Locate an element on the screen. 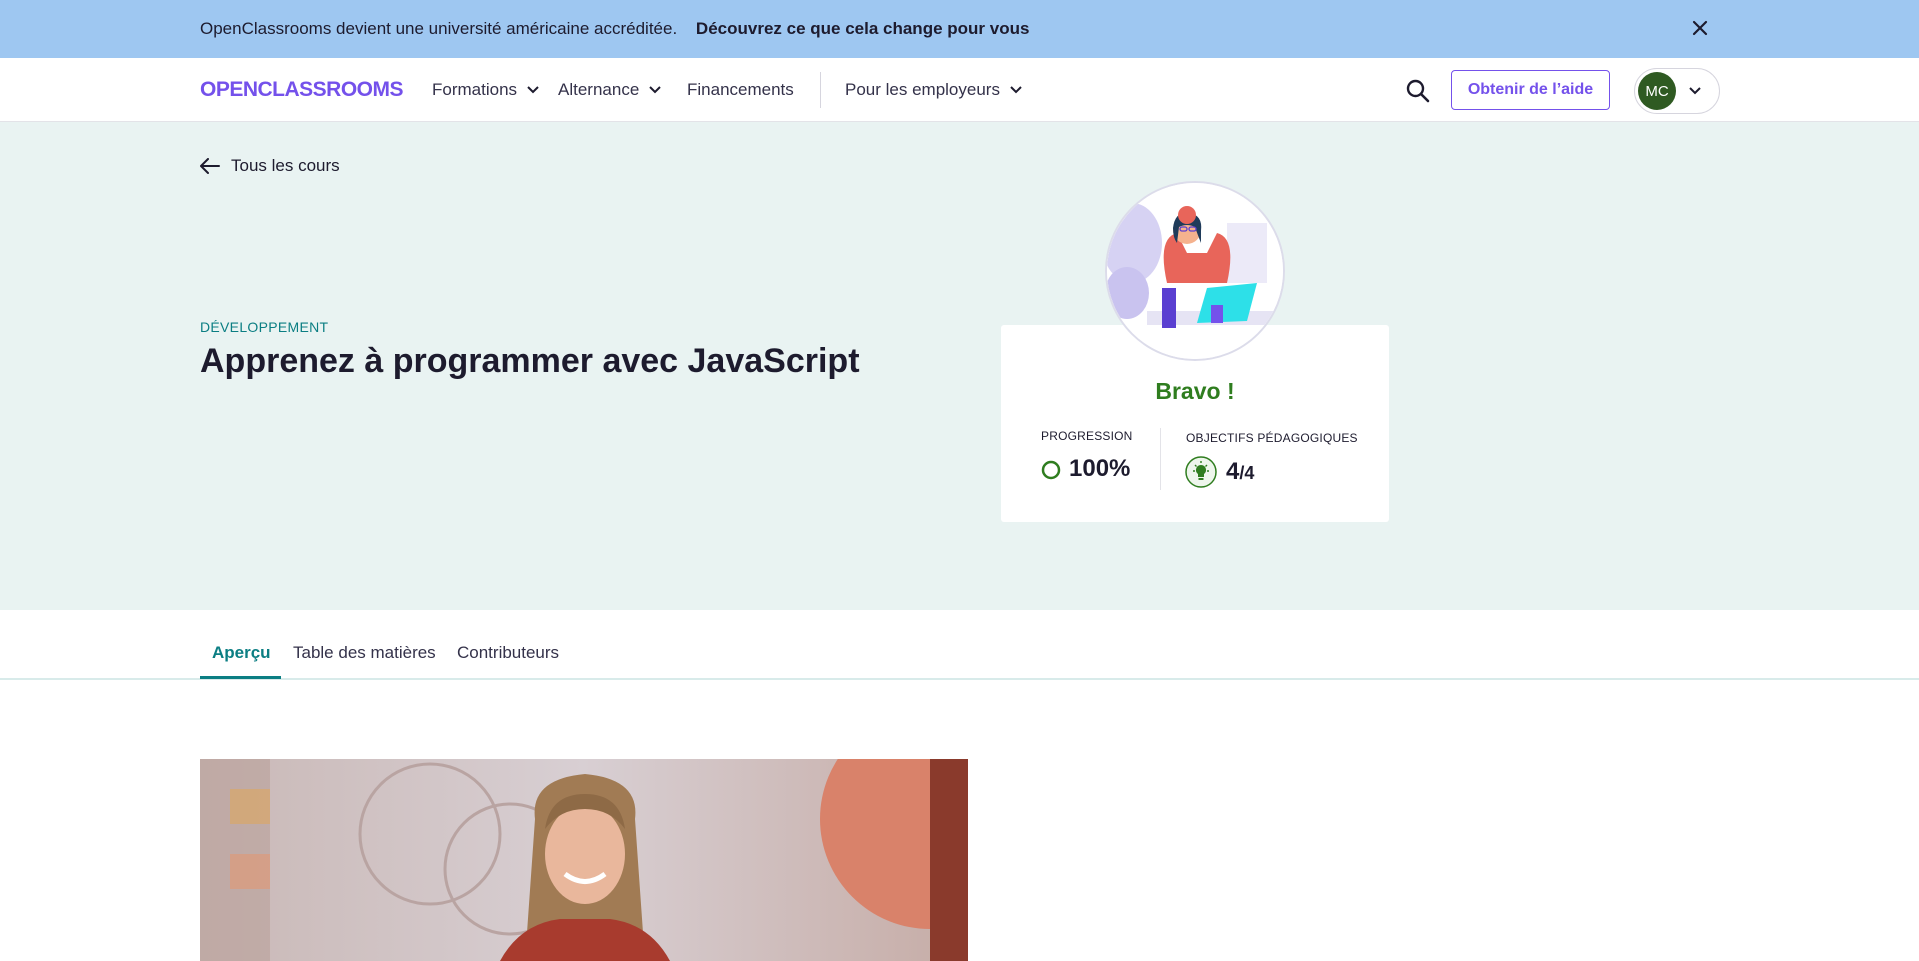 The width and height of the screenshot is (1919, 961). objectives-done: 4 is located at coordinates (1233, 471).